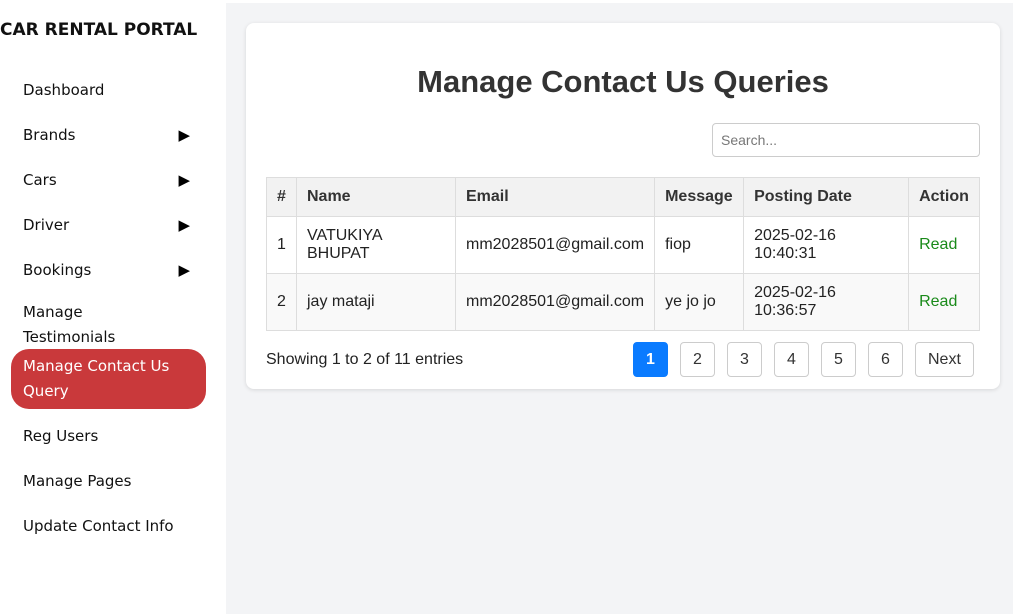 The image size is (1013, 614). Describe the element at coordinates (697, 359) in the screenshot. I see `page-button-2: 2` at that location.